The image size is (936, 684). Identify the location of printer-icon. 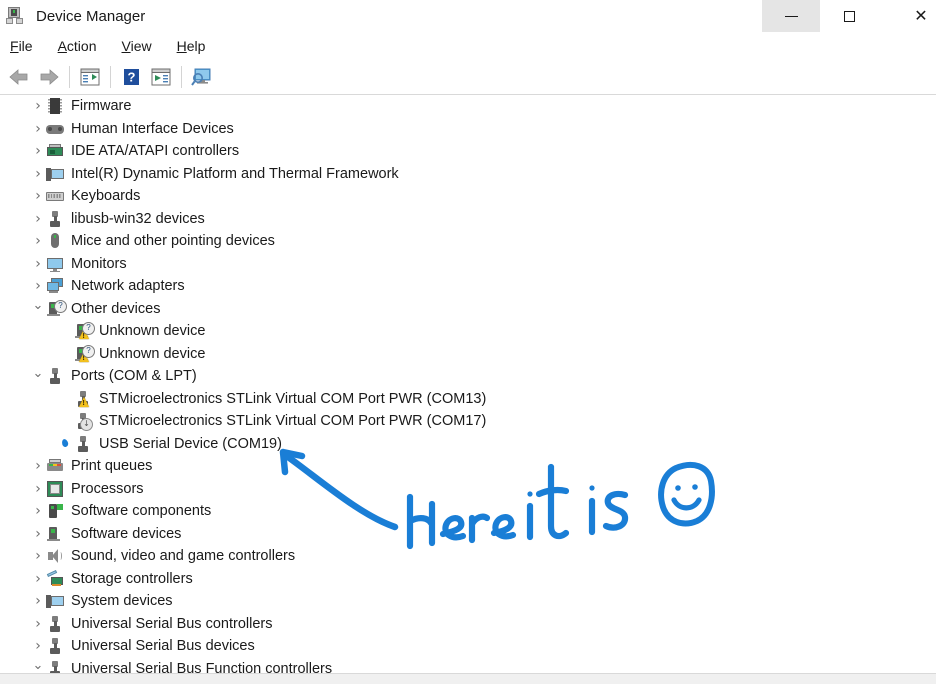
(55, 466).